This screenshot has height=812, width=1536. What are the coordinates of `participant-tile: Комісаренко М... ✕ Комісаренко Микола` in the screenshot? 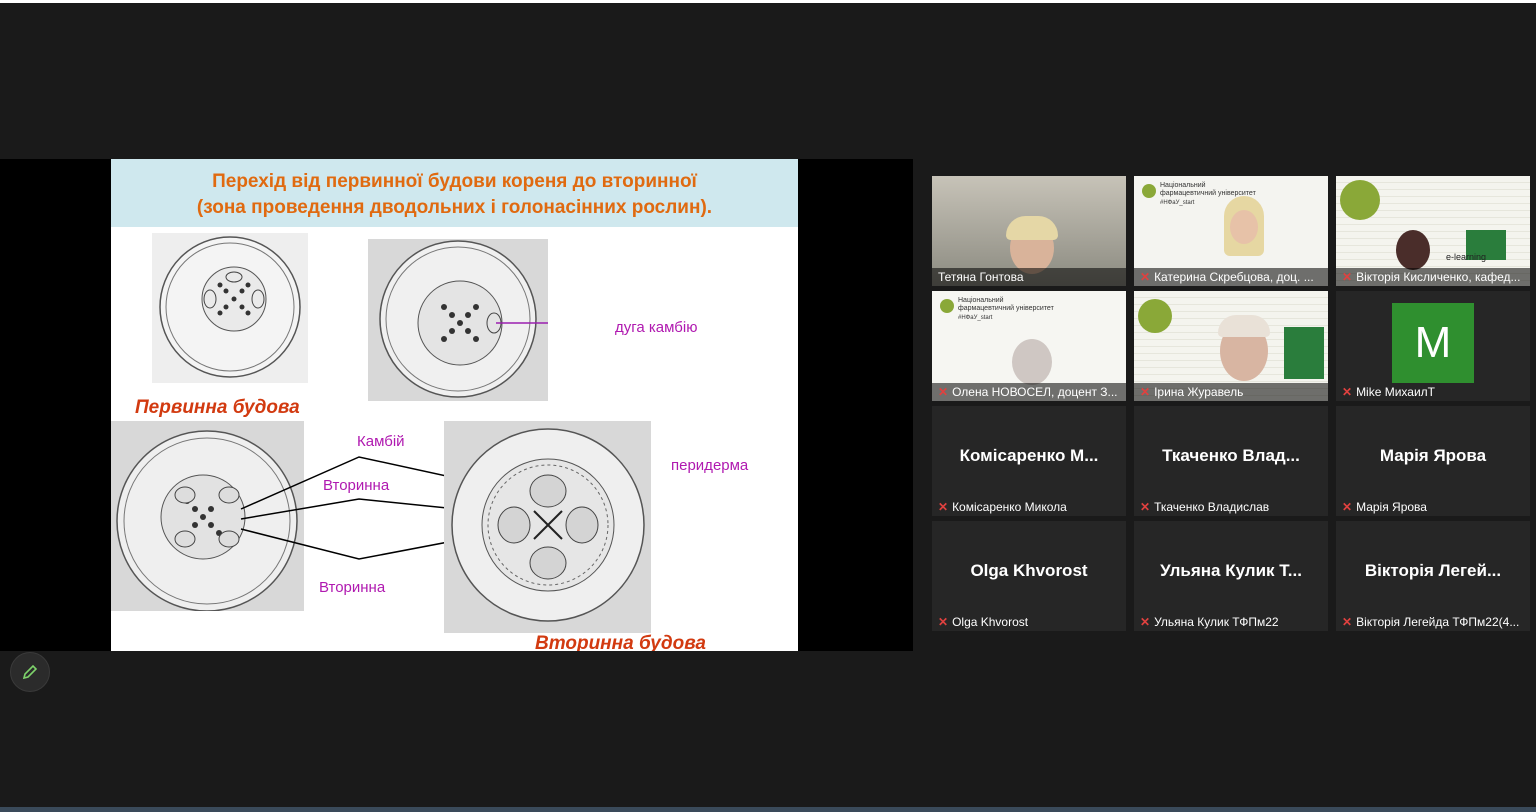 It's located at (1029, 461).